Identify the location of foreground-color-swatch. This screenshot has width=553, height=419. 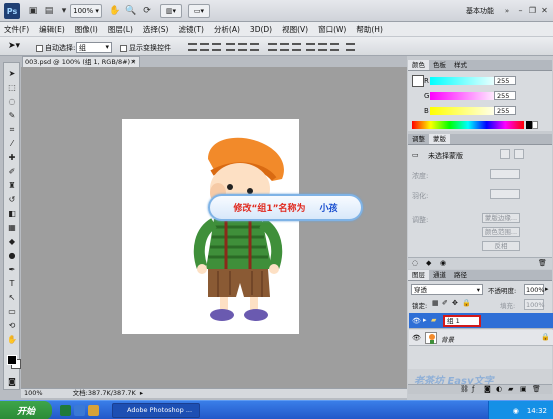
(12, 360).